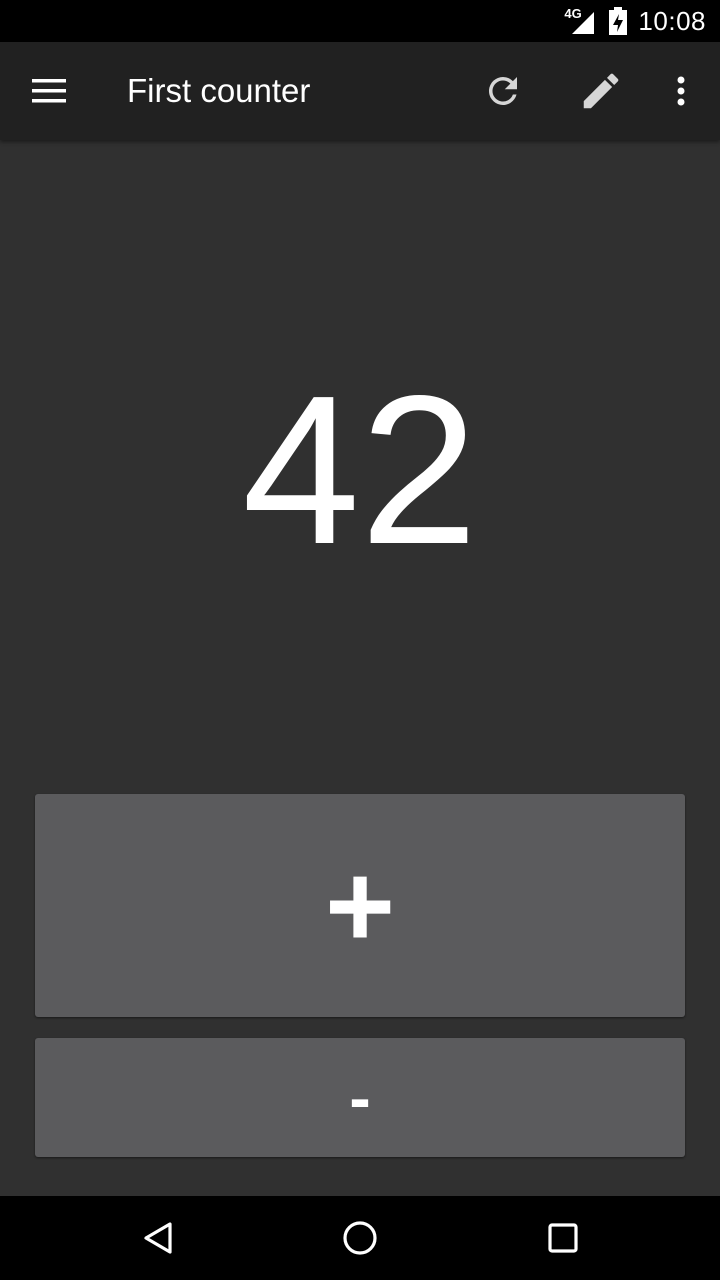 This screenshot has height=1280, width=720. I want to click on back-triangle-icon, so click(158, 1238).